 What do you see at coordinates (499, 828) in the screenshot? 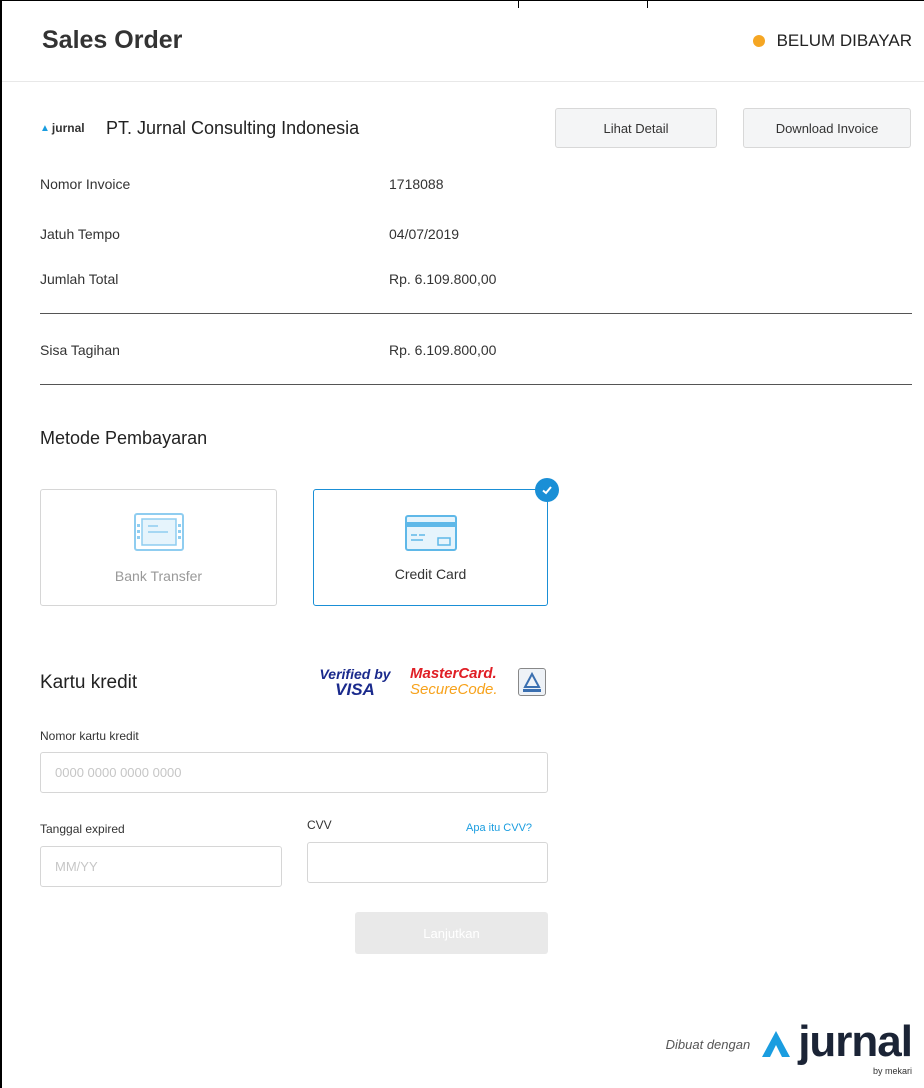
I see `what-is-cvv-link: Apa itu CVV?` at bounding box center [499, 828].